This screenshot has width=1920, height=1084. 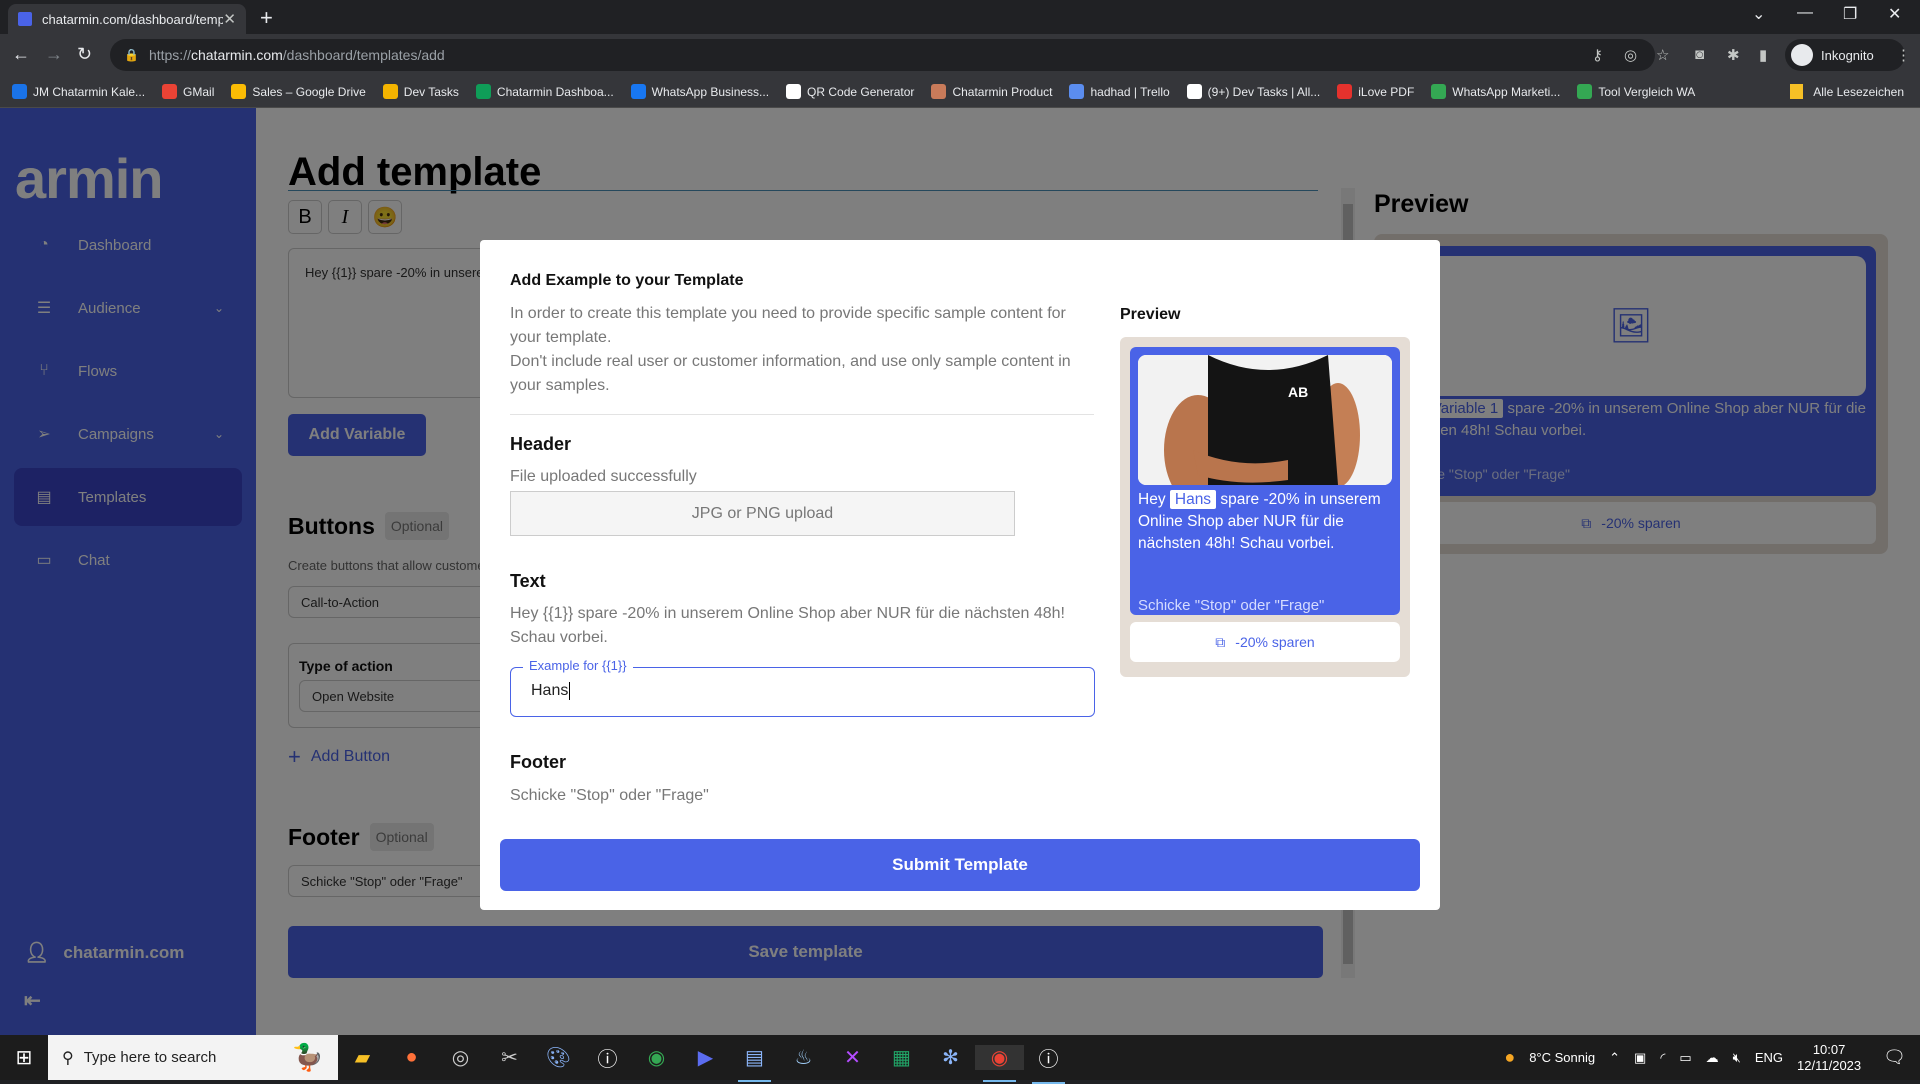 I want to click on menu-icon: ⋮, so click(x=1903, y=55).